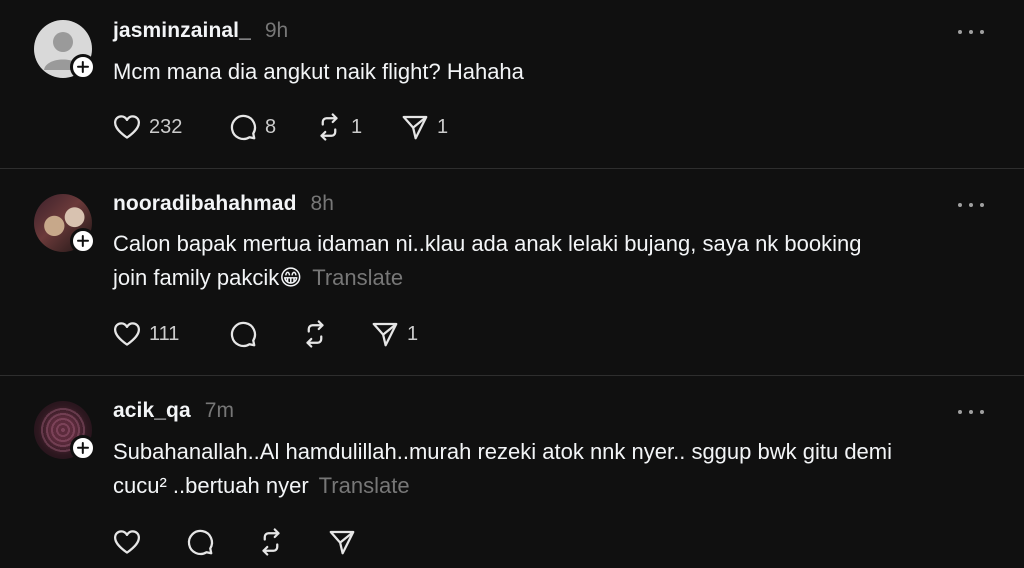 The width and height of the screenshot is (1024, 568). I want to click on comment-header: jasminzainal_ 9h, so click(200, 31).